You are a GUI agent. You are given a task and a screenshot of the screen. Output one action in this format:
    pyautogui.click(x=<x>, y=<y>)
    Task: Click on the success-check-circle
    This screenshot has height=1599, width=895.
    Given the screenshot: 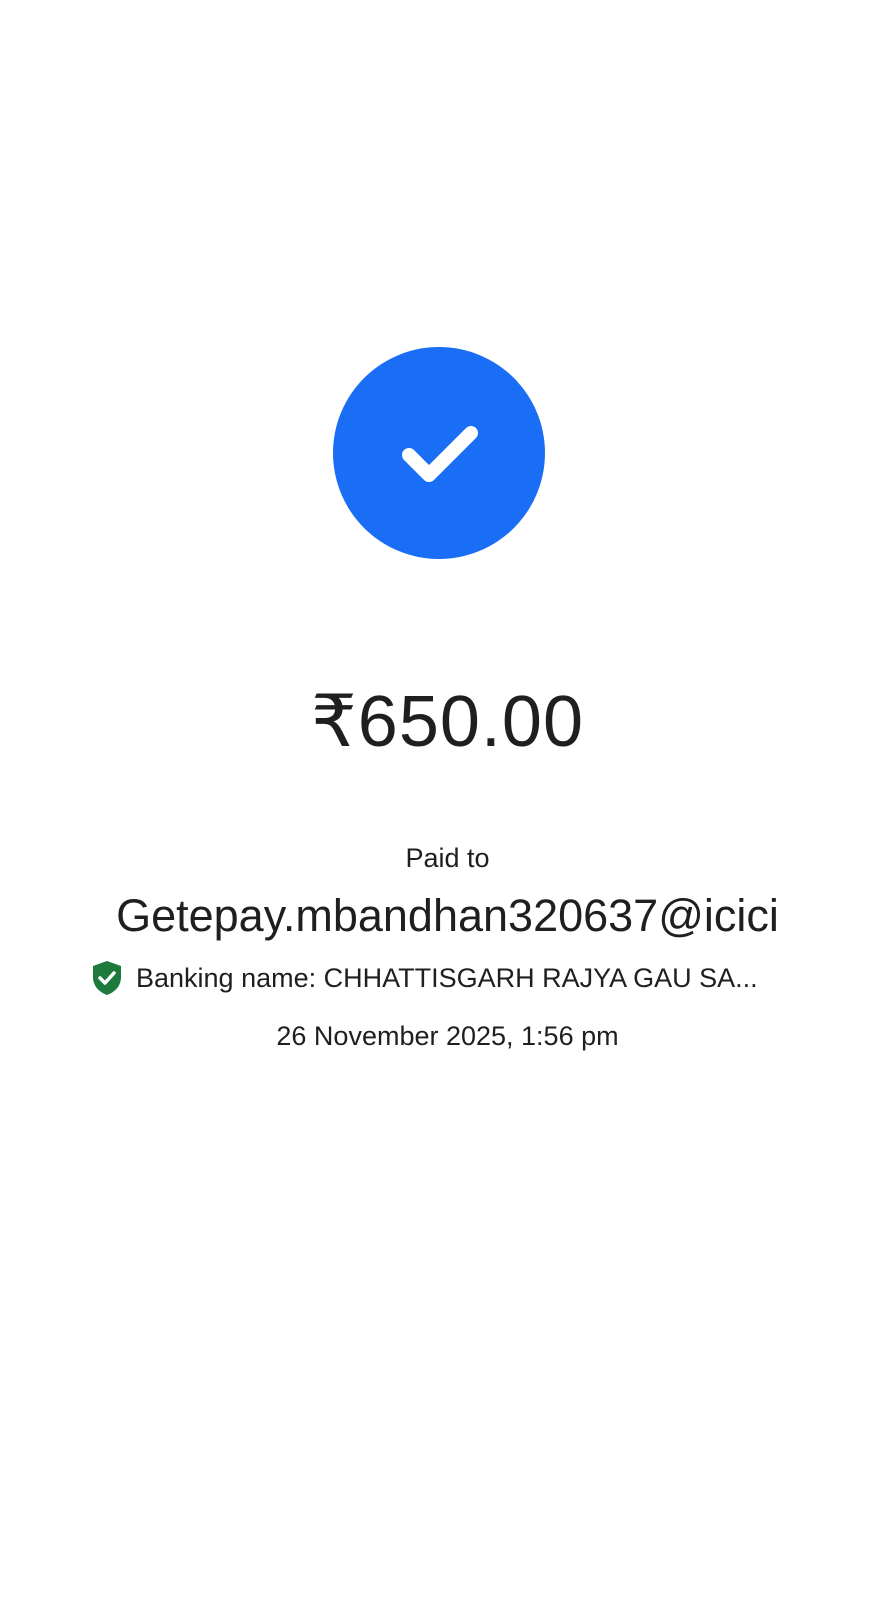 What is the action you would take?
    pyautogui.click(x=439, y=453)
    